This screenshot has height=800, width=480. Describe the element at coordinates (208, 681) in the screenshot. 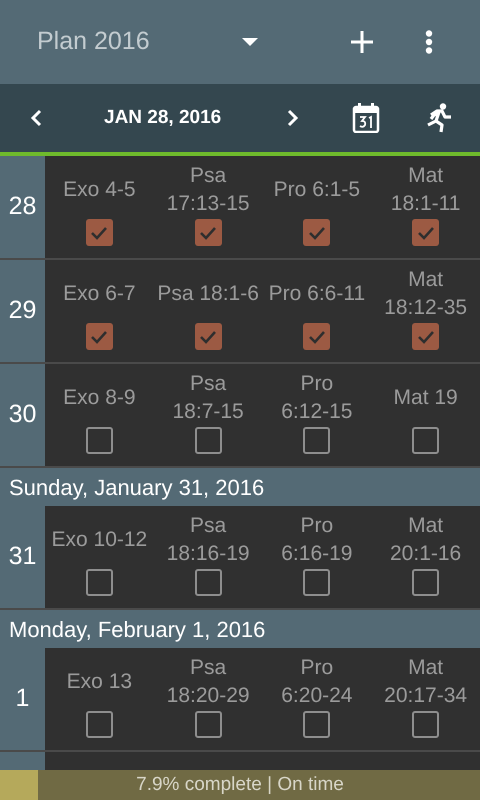

I see `reading-label: Psa 18:20-29` at that location.